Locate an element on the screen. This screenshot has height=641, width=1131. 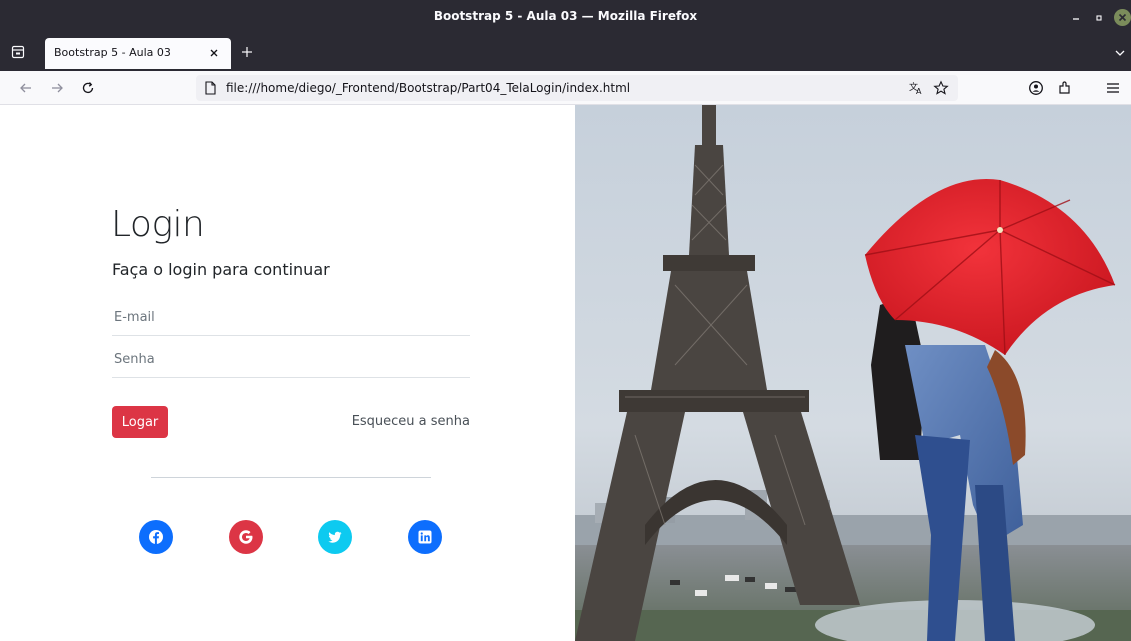
svg-text: A is located at coordinates (919, 91).